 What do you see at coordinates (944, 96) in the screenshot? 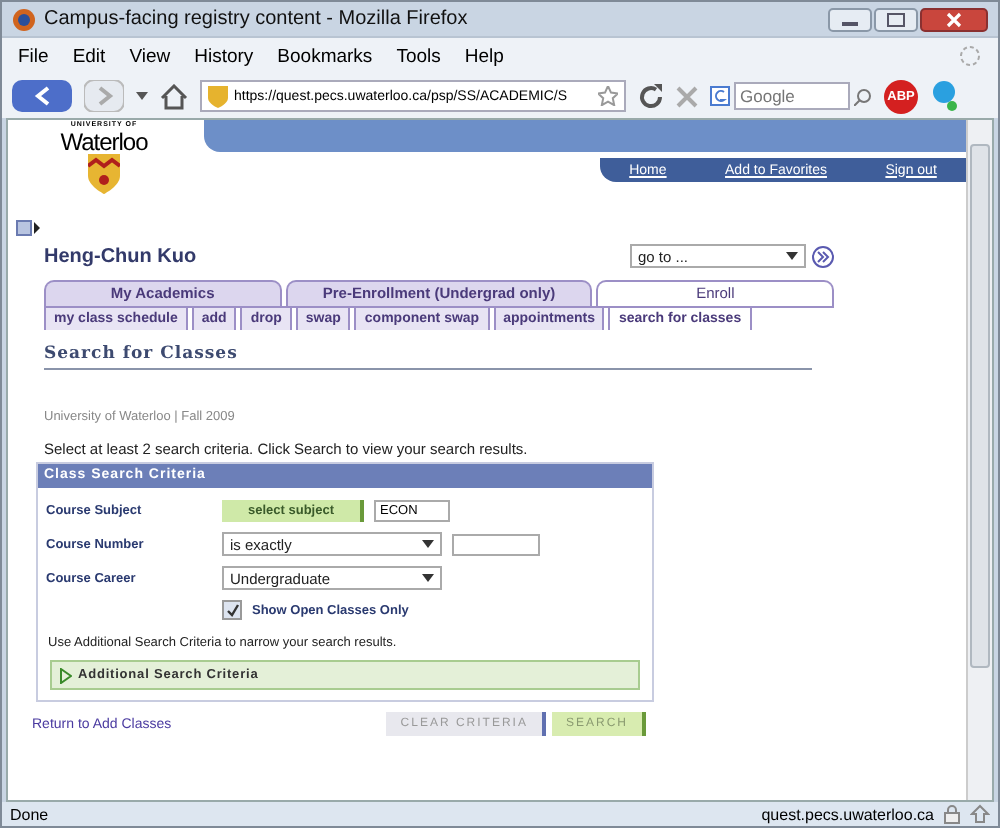
I see `chat-icon` at bounding box center [944, 96].